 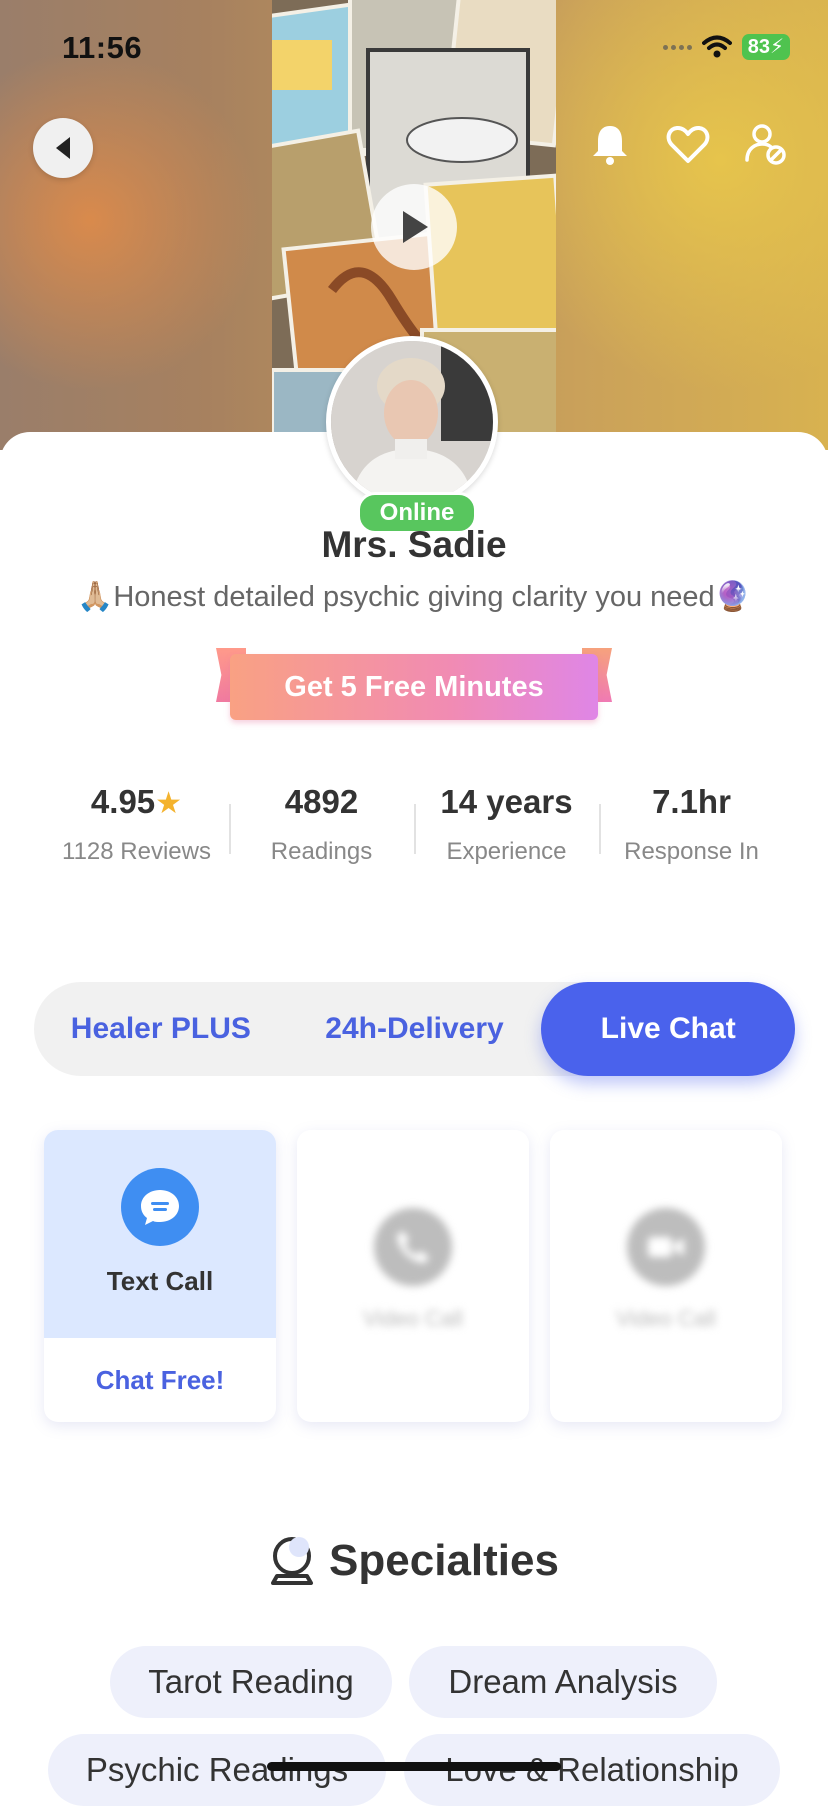 I want to click on specialty-chip-tarot-reading: Tarot Reading, so click(x=251, y=1682).